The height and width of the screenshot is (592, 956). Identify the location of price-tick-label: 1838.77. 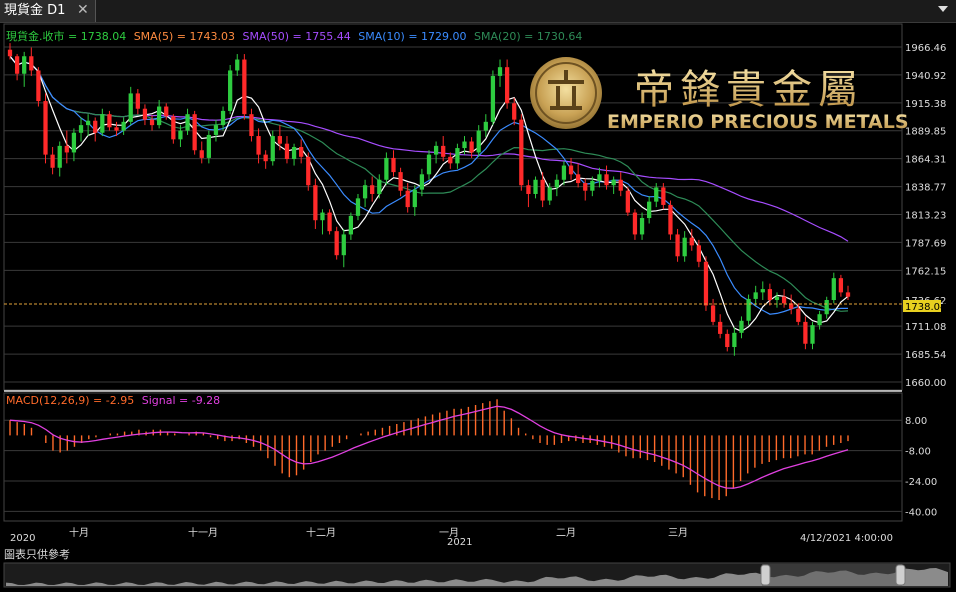
(925, 188).